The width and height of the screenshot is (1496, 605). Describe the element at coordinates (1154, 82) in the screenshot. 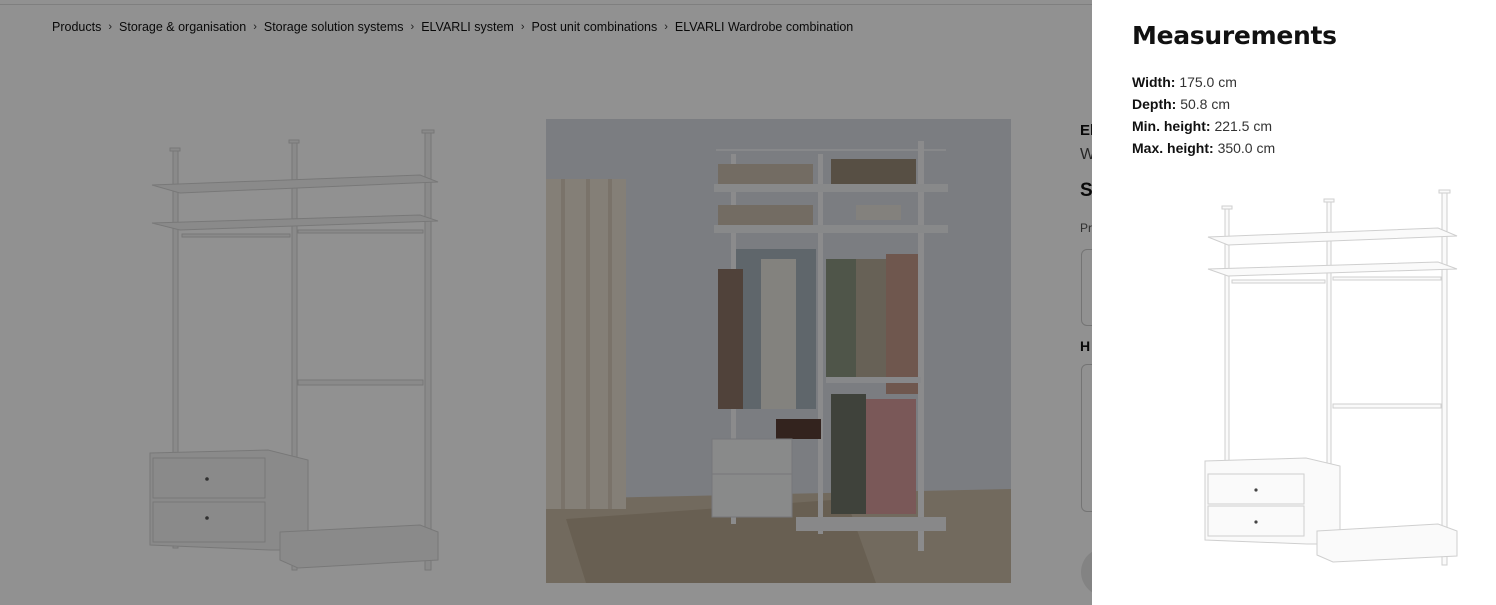

I see `width-label: Width:` at that location.